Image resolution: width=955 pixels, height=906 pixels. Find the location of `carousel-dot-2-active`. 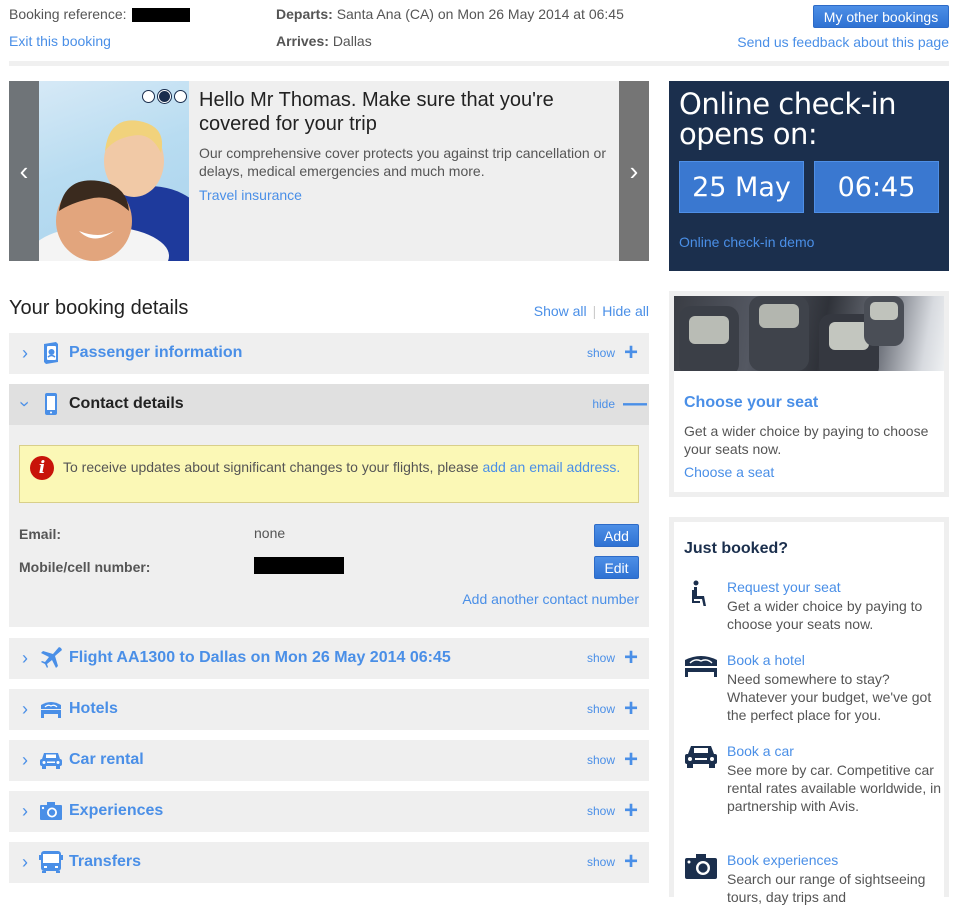

carousel-dot-2-active is located at coordinates (164, 96).